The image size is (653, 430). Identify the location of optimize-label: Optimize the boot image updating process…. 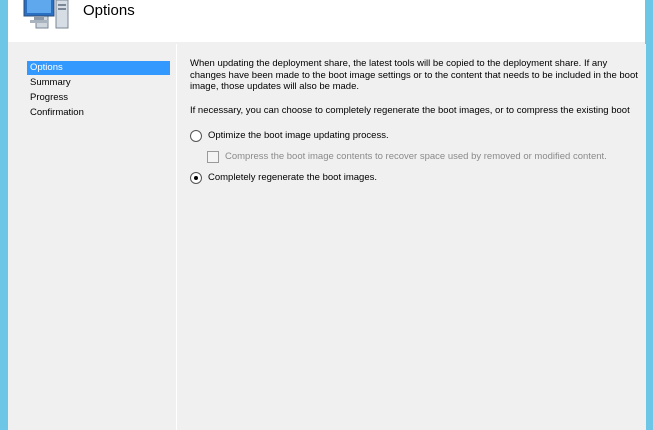
(298, 135).